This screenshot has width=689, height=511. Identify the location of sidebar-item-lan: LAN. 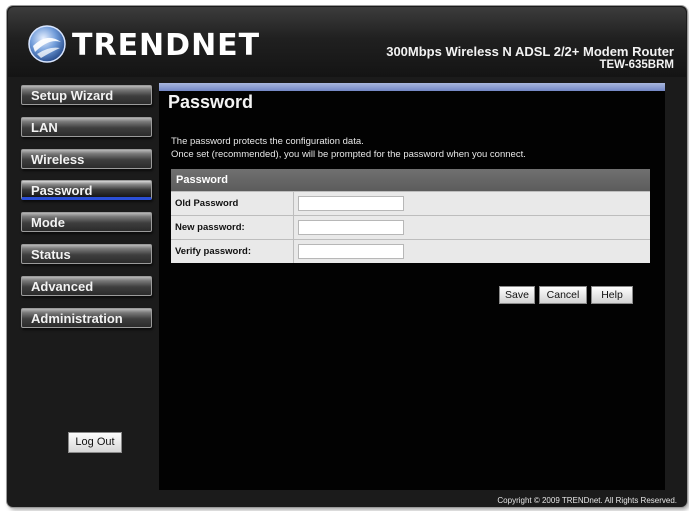
(86, 127).